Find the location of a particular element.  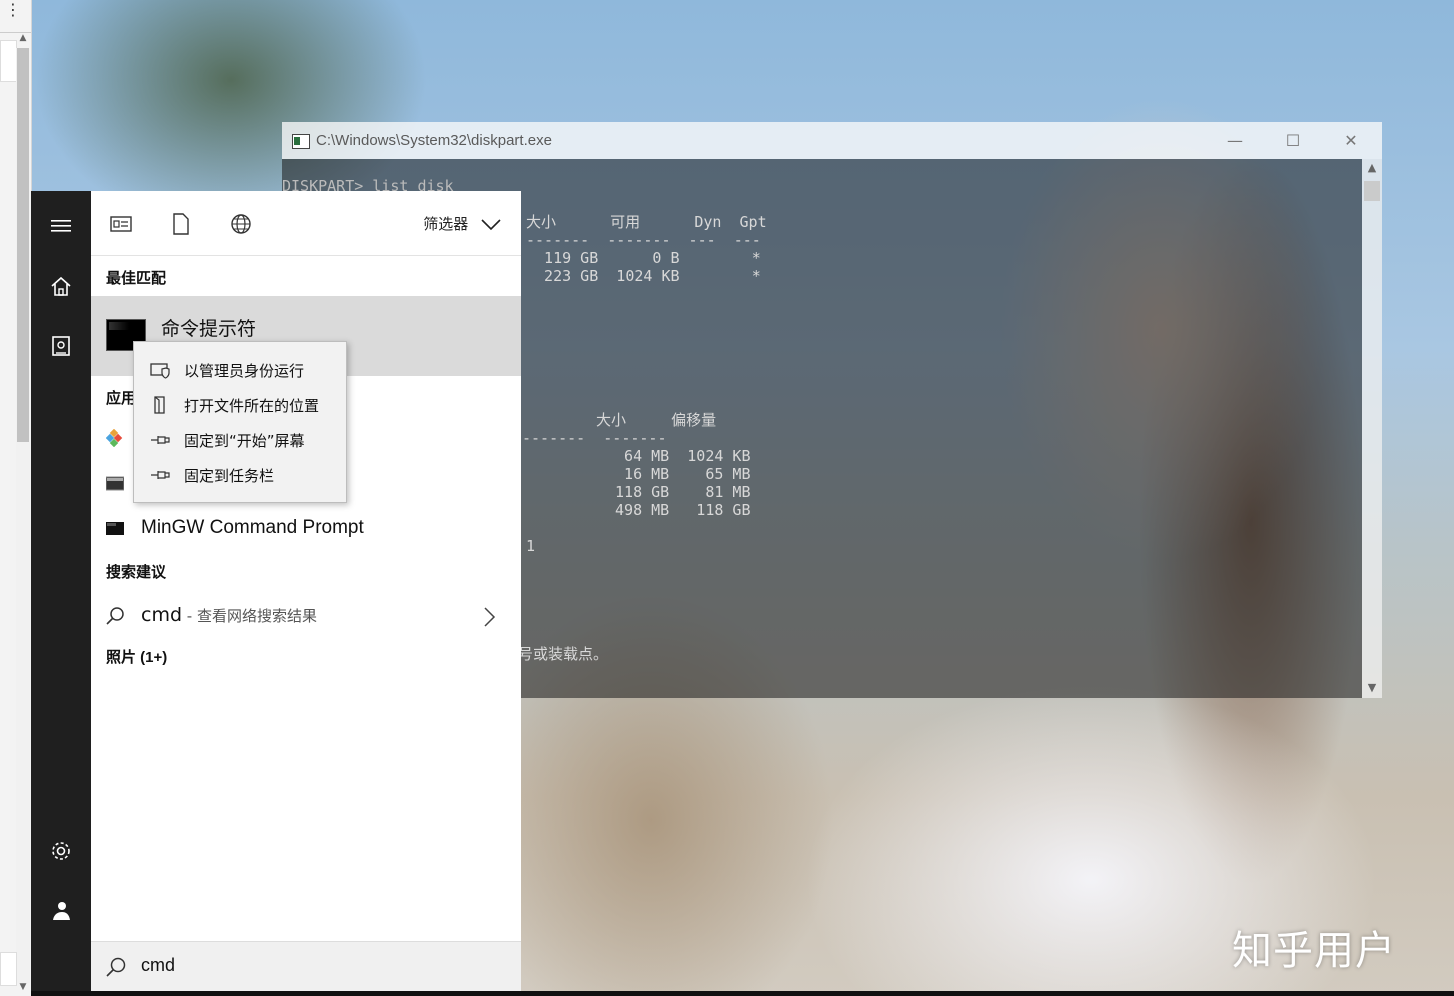

context-item-run-as-admin: 以管理员身份运行 is located at coordinates (240, 369).